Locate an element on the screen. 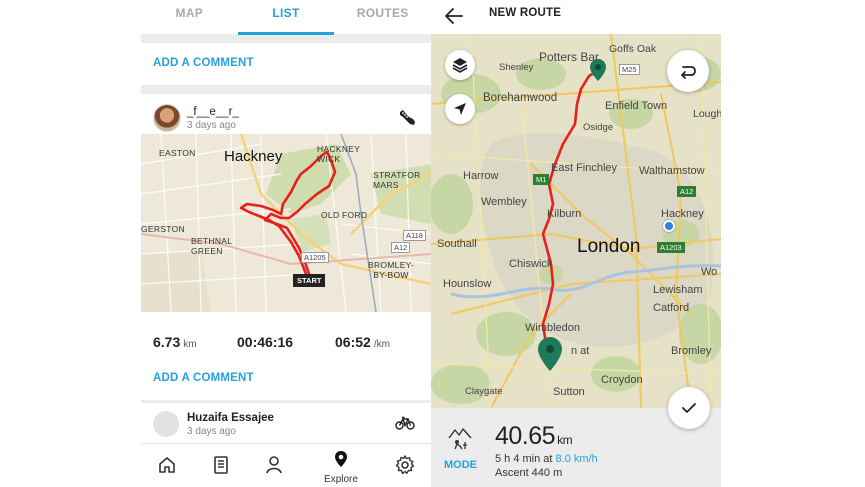  route-ascent: Ascent 440 m is located at coordinates (529, 473).